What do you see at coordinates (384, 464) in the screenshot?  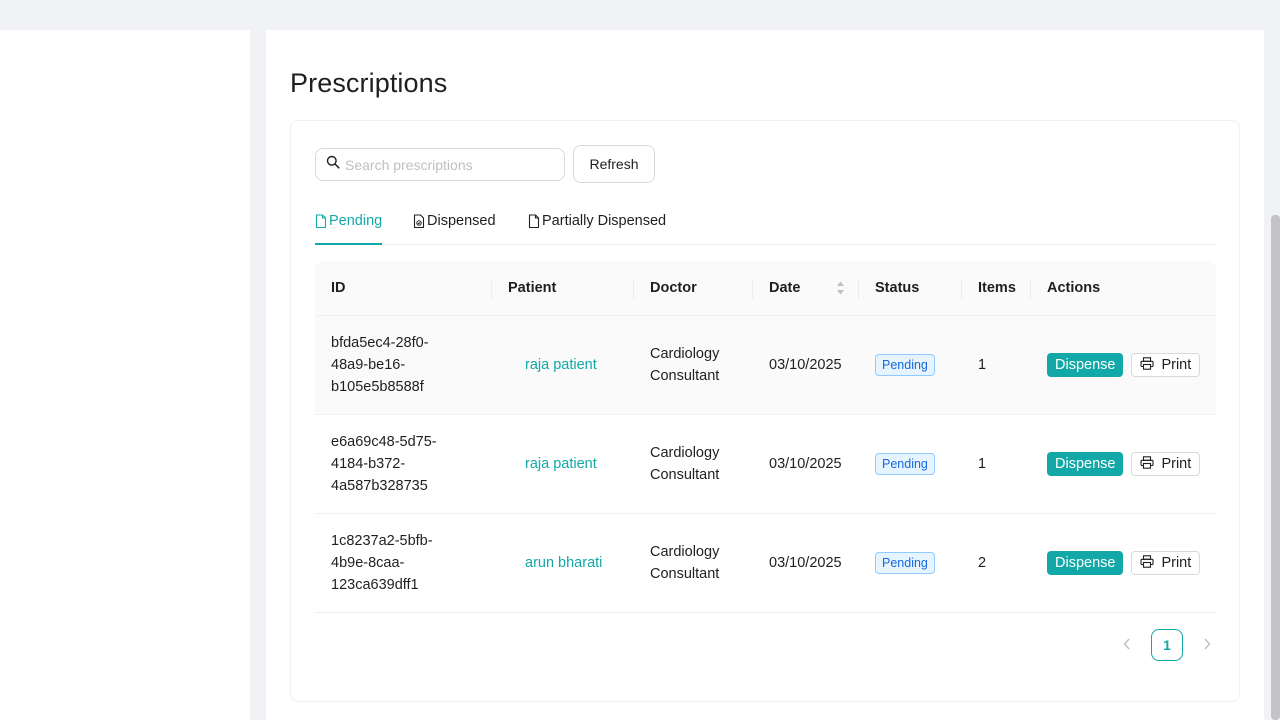 I see `prescription-id: e6a69c48-5d75- 4184-b372- 4a587b328735` at bounding box center [384, 464].